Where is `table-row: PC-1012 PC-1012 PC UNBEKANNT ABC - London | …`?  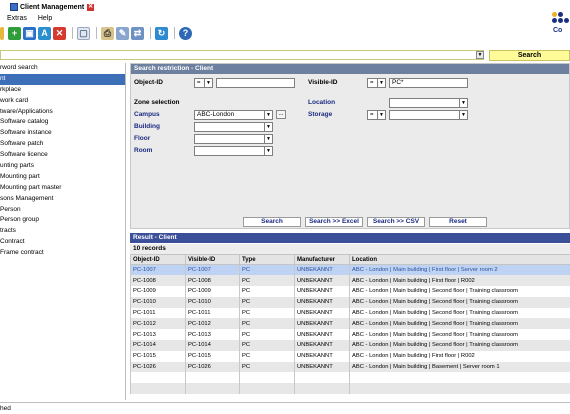 table-row: PC-1012 PC-1012 PC UNBEKANNT ABC - London | … is located at coordinates (350, 324).